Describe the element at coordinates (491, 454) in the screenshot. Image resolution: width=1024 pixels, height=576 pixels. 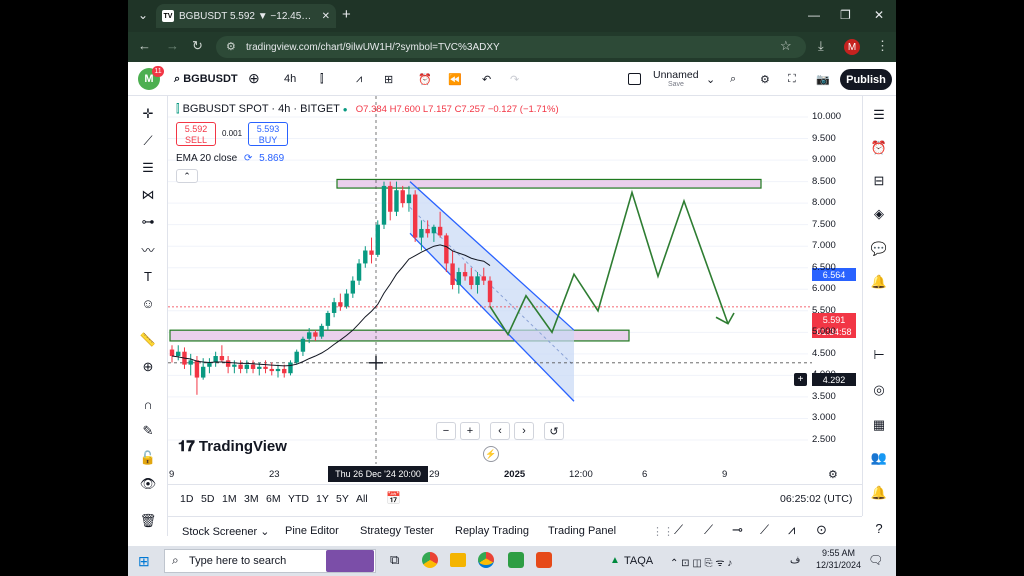
I see `lightning-icon: ⚡` at that location.